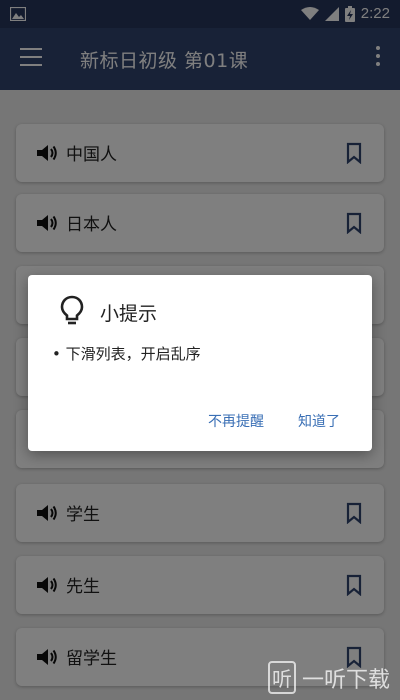  Describe the element at coordinates (345, 680) in the screenshot. I see `watermark-text: 一听下载` at that location.